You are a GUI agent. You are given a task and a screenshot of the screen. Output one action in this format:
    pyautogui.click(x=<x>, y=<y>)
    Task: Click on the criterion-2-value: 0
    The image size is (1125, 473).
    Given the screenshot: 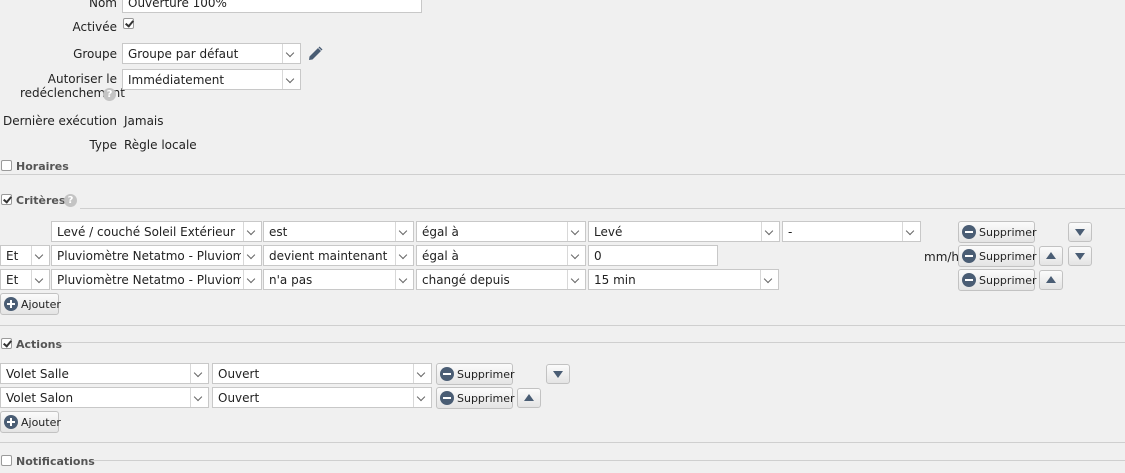 What is the action you would take?
    pyautogui.click(x=598, y=256)
    